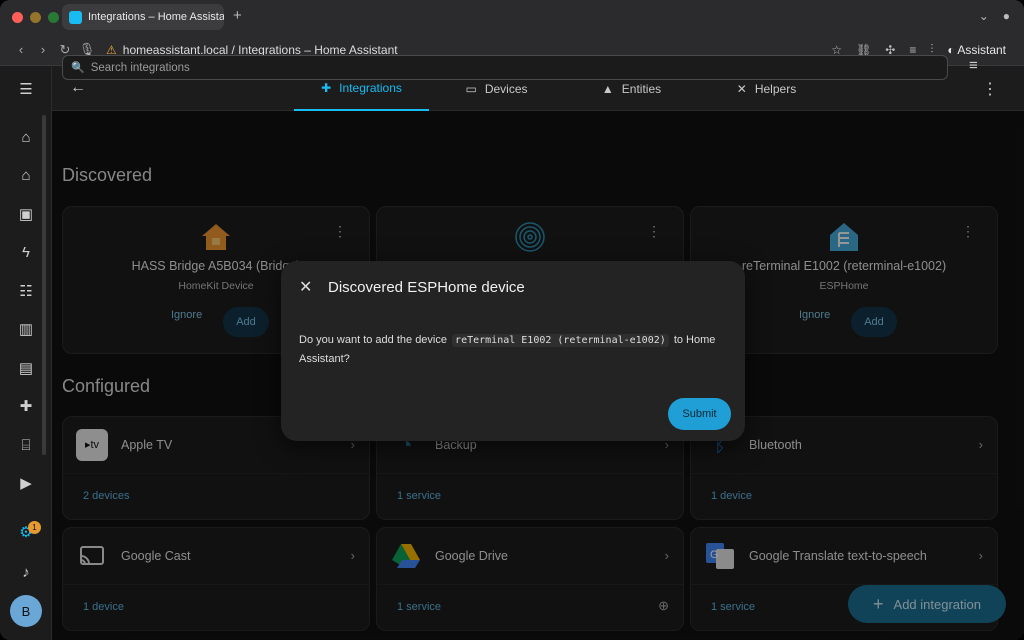 This screenshot has height=640, width=1024. Describe the element at coordinates (156, 17) in the screenshot. I see `browser-tab-title: Integrations – Home Assista` at that location.